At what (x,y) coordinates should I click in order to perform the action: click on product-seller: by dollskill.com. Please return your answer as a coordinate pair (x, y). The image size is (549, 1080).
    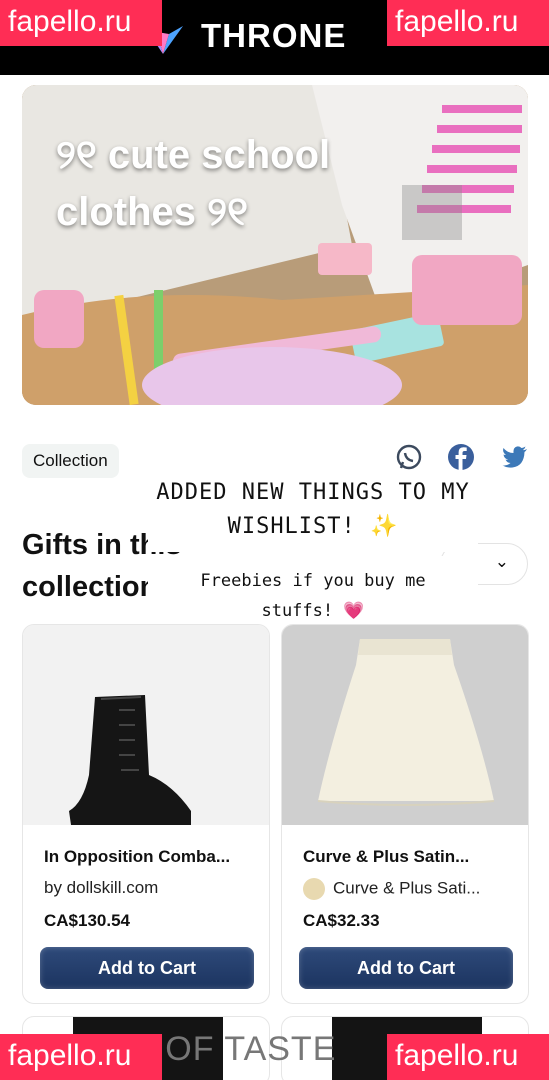
    Looking at the image, I should click on (101, 887).